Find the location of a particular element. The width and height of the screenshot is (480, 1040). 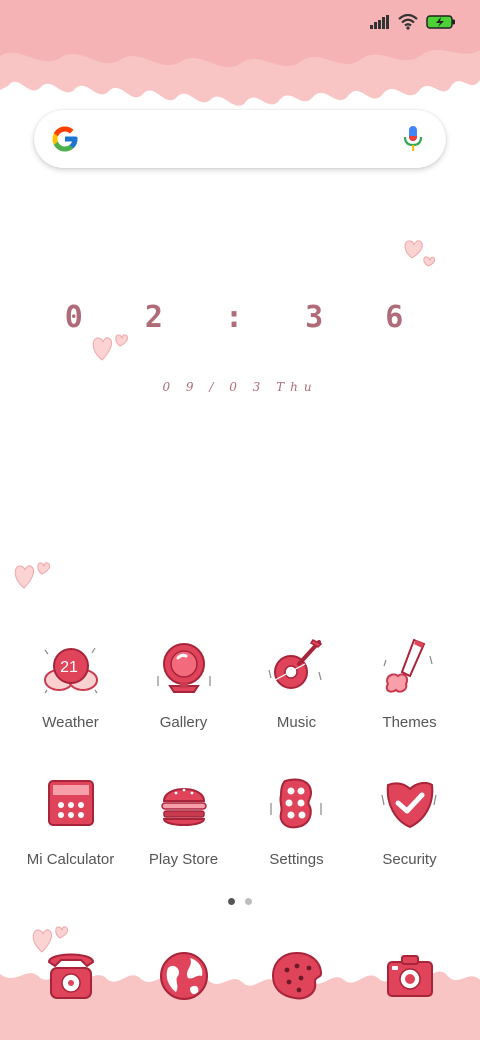

wifi-icon is located at coordinates (408, 22).